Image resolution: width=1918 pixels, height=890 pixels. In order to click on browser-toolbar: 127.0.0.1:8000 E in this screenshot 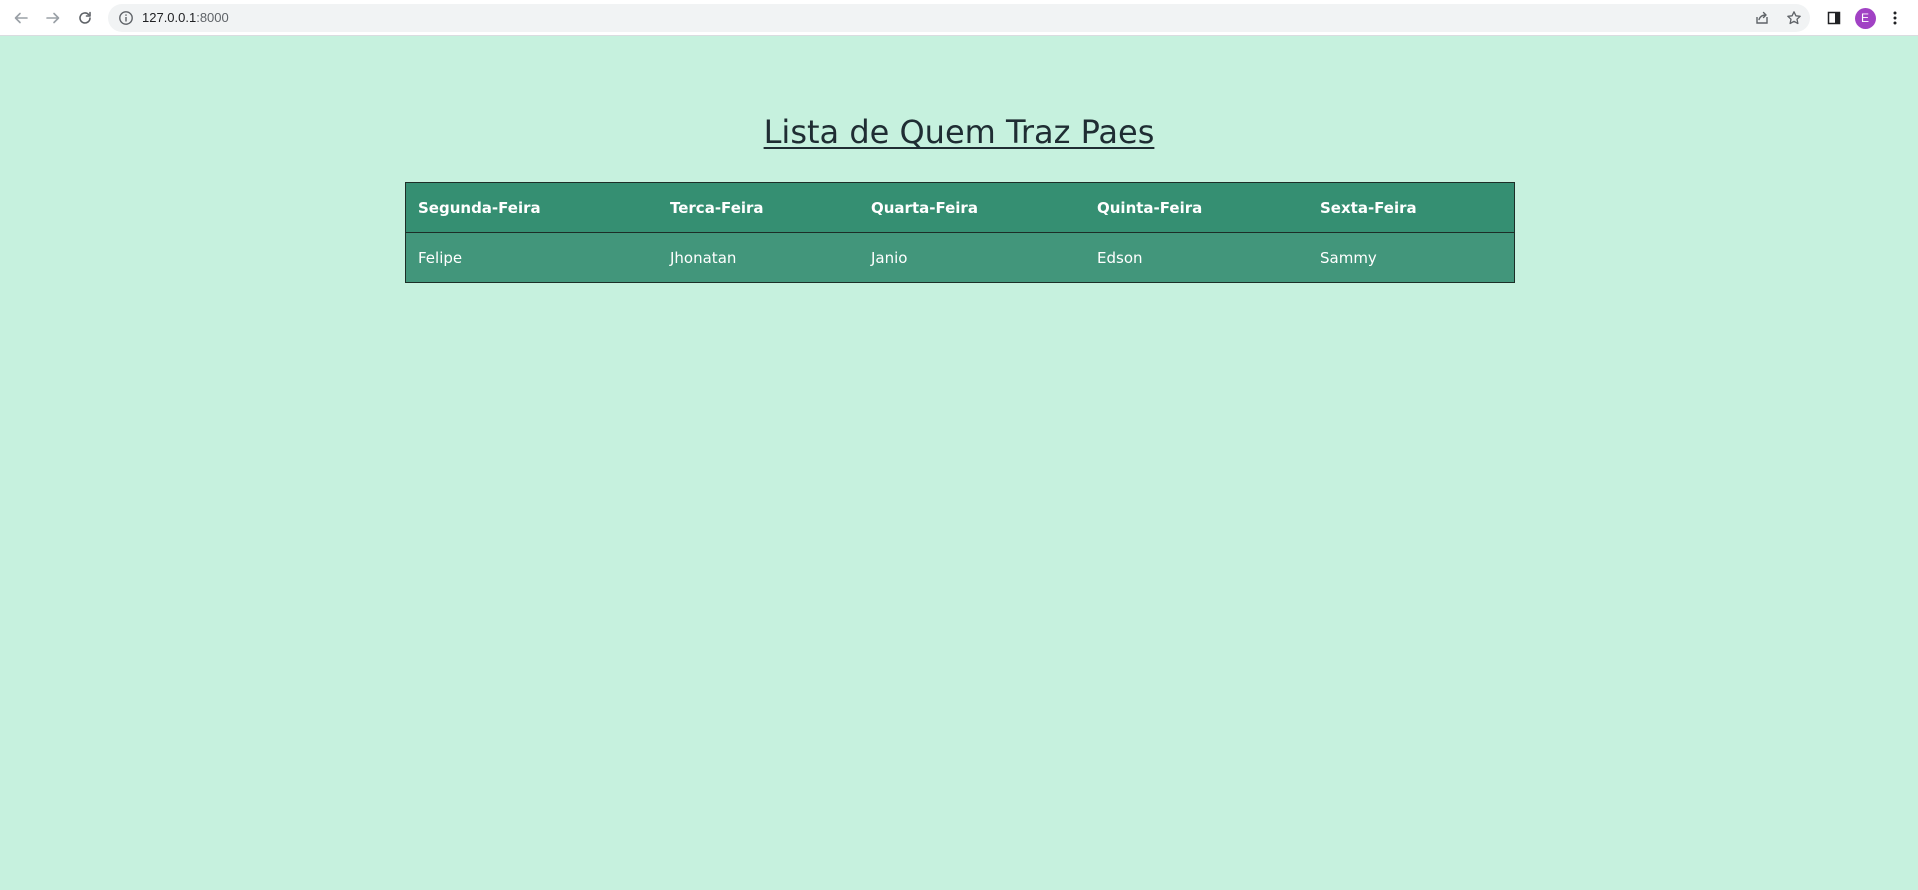, I will do `click(959, 18)`.